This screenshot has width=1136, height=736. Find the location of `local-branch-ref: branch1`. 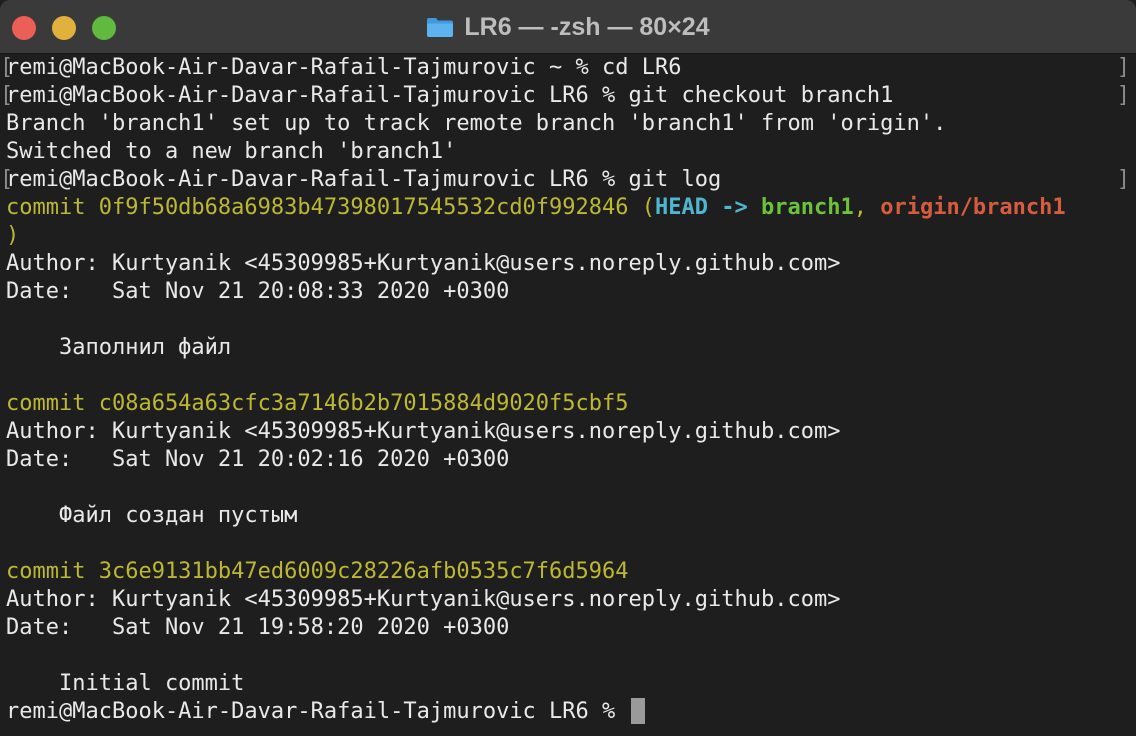

local-branch-ref: branch1 is located at coordinates (807, 207).